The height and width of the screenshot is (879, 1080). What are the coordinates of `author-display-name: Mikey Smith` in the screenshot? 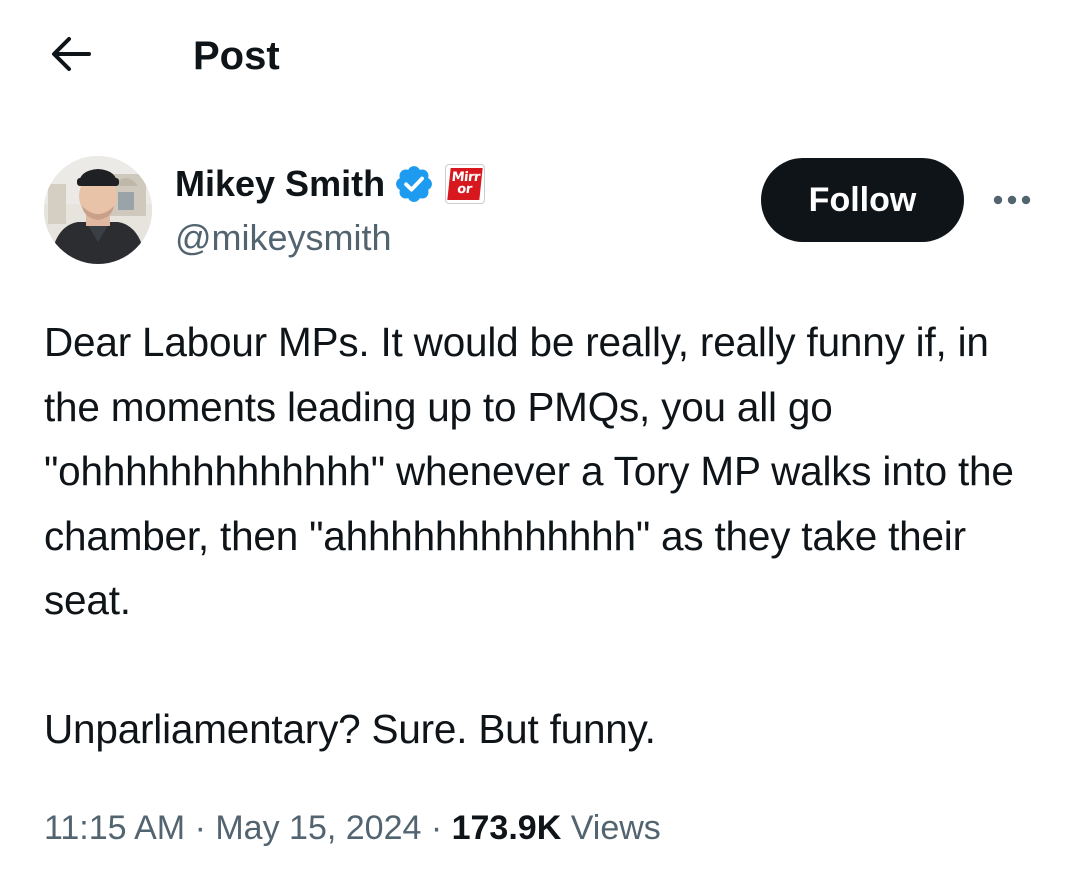 It's located at (280, 184).